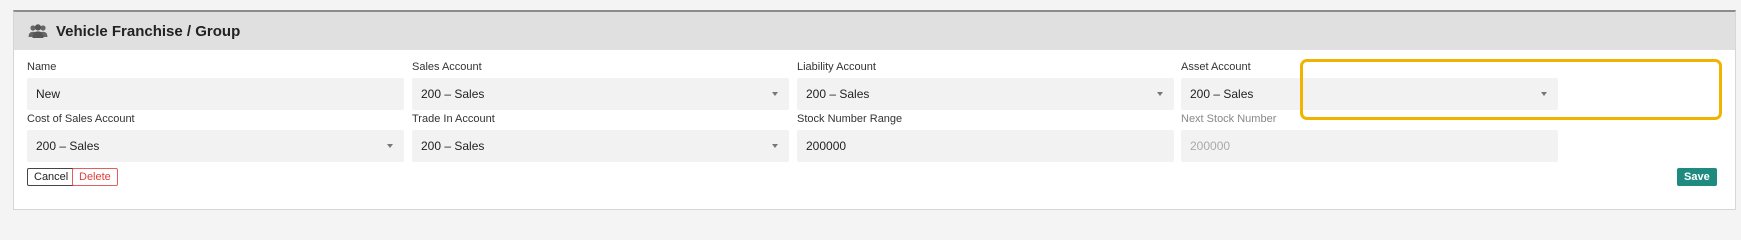 This screenshot has height=240, width=1741. I want to click on trade-in-account-value: 200 – Sales, so click(453, 146).